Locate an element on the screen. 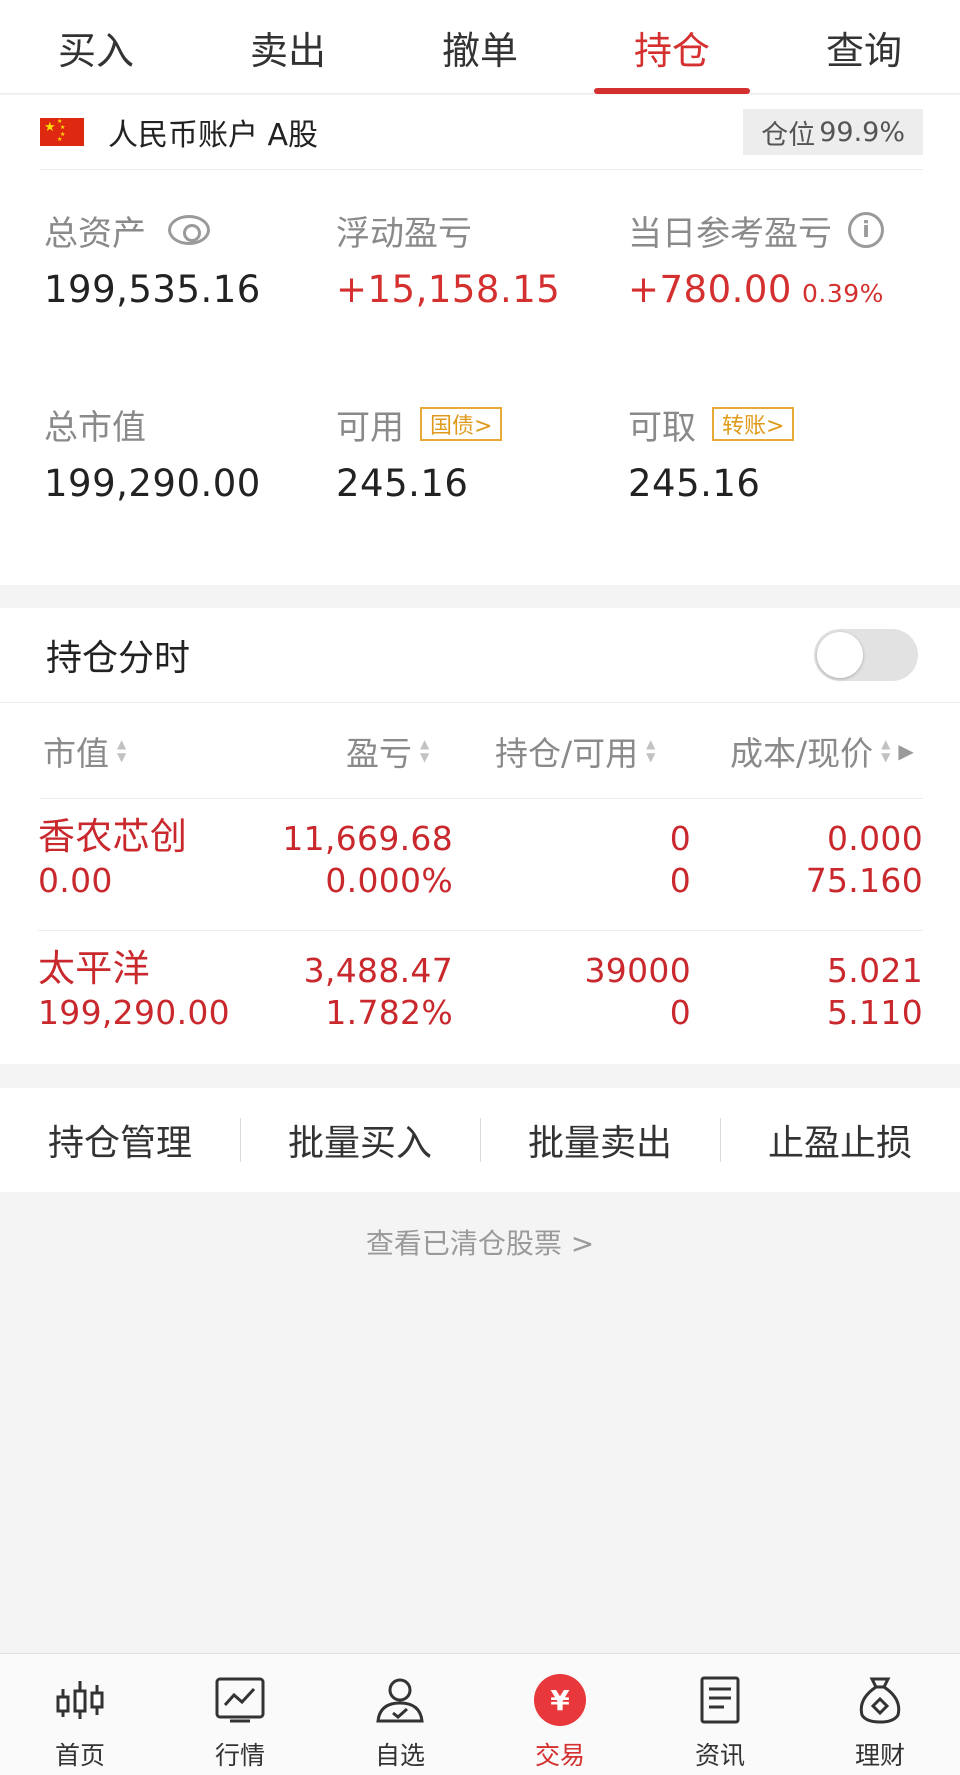 This screenshot has height=1775, width=960. nav-market-label: 行情 is located at coordinates (239, 1755).